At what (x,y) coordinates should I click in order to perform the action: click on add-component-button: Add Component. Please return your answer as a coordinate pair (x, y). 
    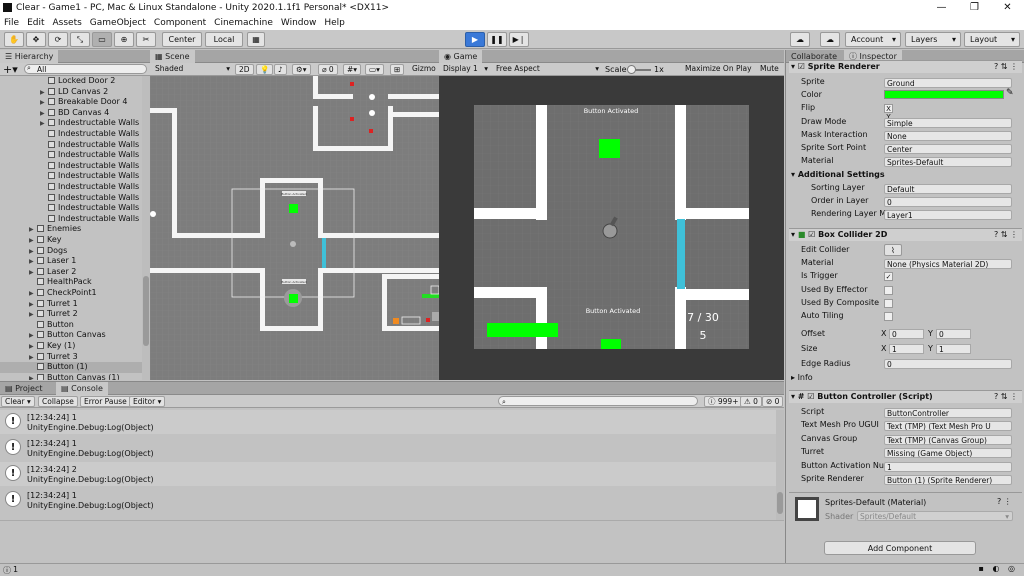
    Looking at the image, I should click on (900, 548).